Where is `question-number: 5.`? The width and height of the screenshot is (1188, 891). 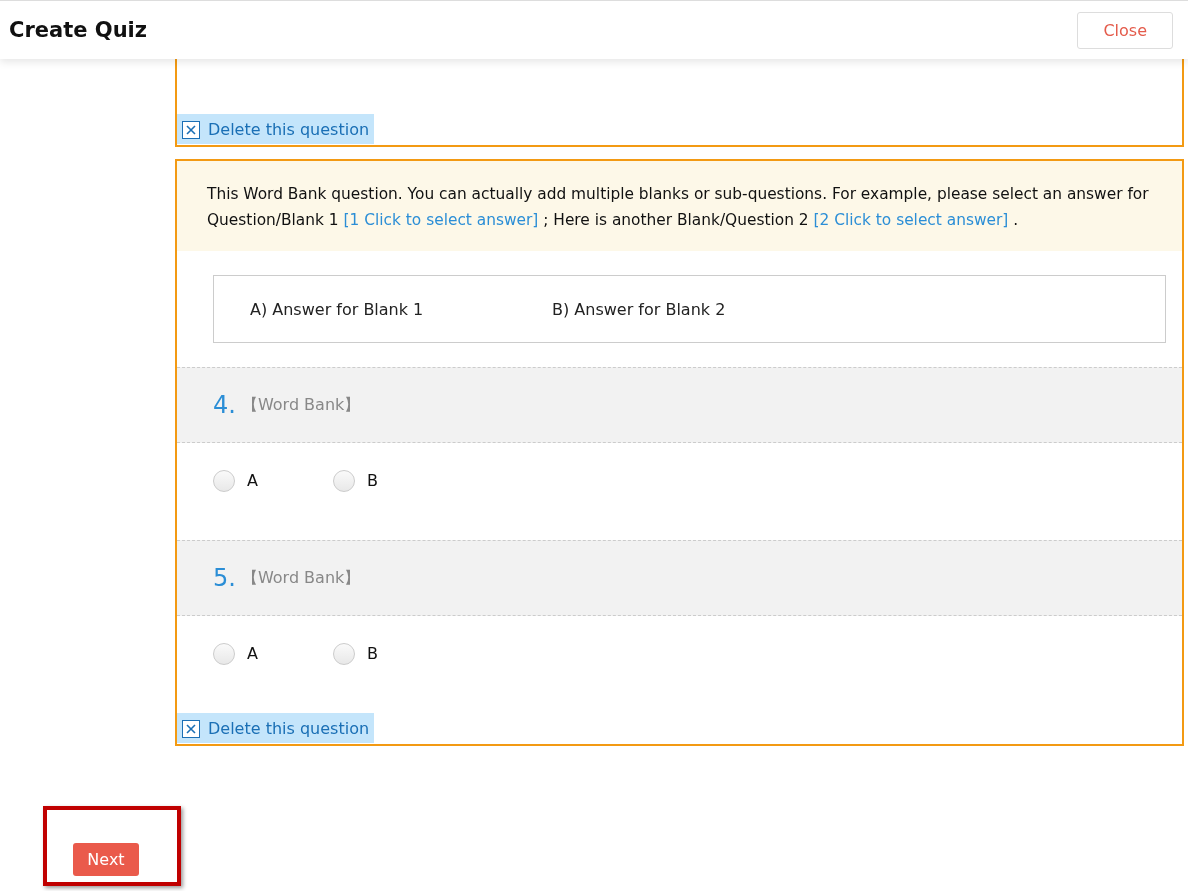 question-number: 5. is located at coordinates (224, 578).